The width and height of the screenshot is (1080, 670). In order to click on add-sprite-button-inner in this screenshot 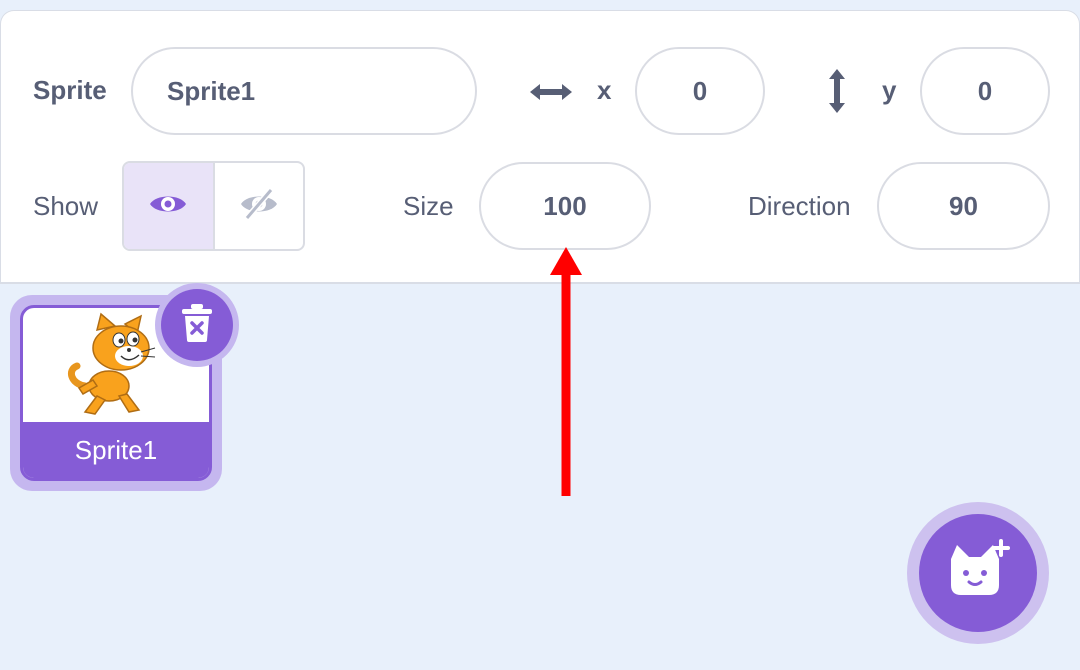, I will do `click(978, 573)`.